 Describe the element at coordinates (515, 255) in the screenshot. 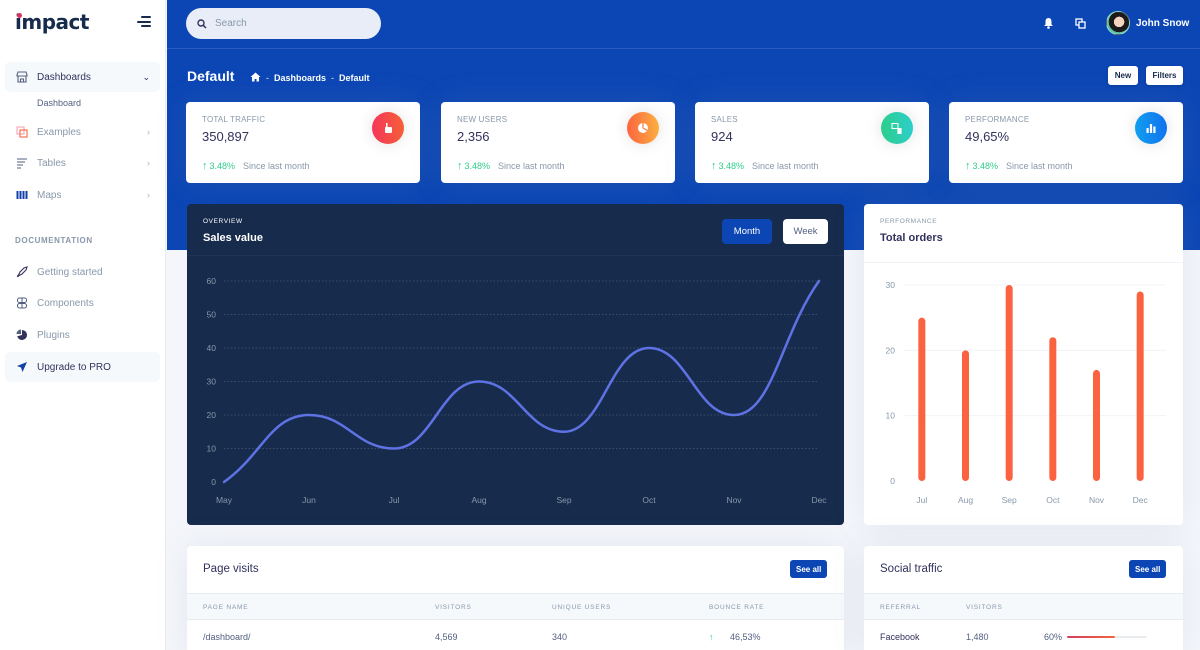

I see `card-header-divider` at that location.